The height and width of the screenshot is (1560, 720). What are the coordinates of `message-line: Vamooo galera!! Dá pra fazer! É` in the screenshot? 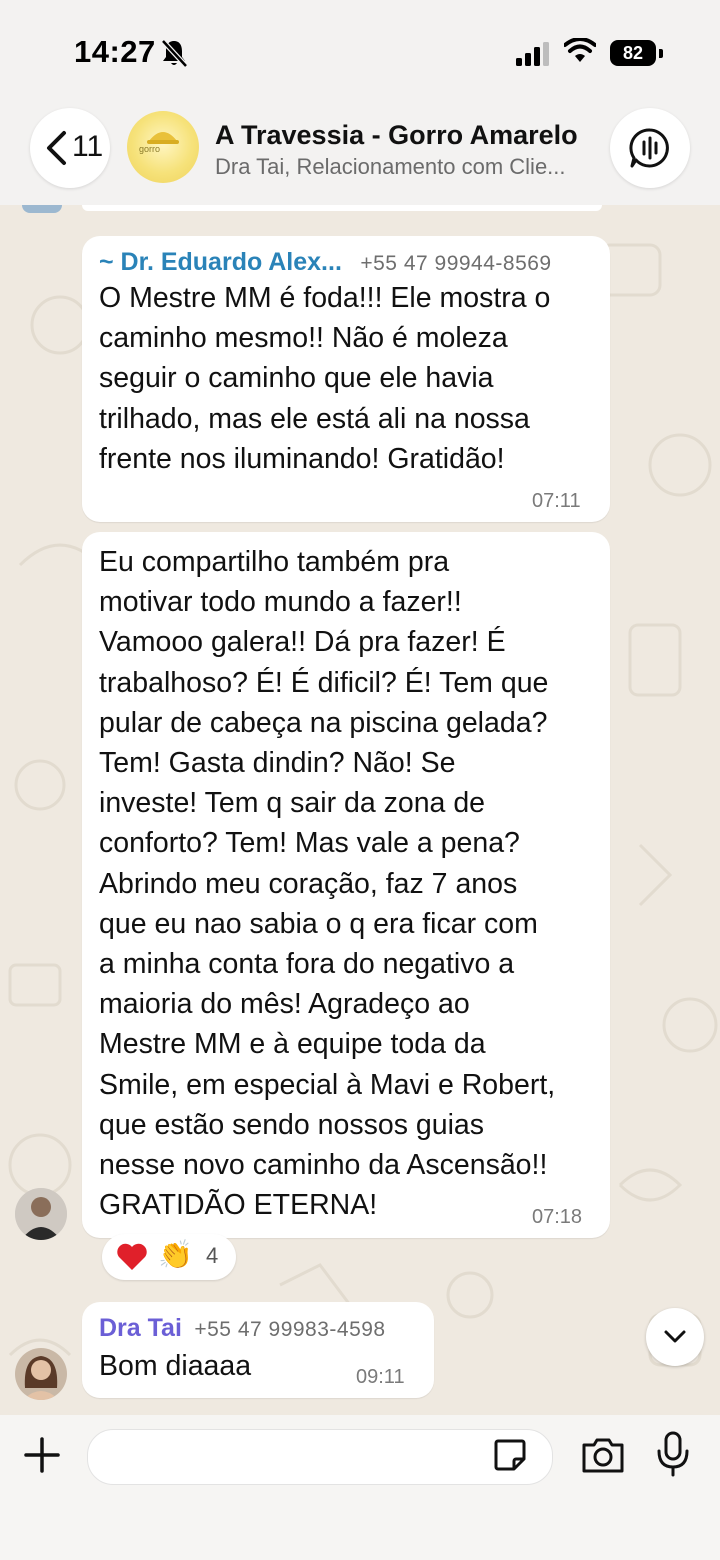 It's located at (302, 642).